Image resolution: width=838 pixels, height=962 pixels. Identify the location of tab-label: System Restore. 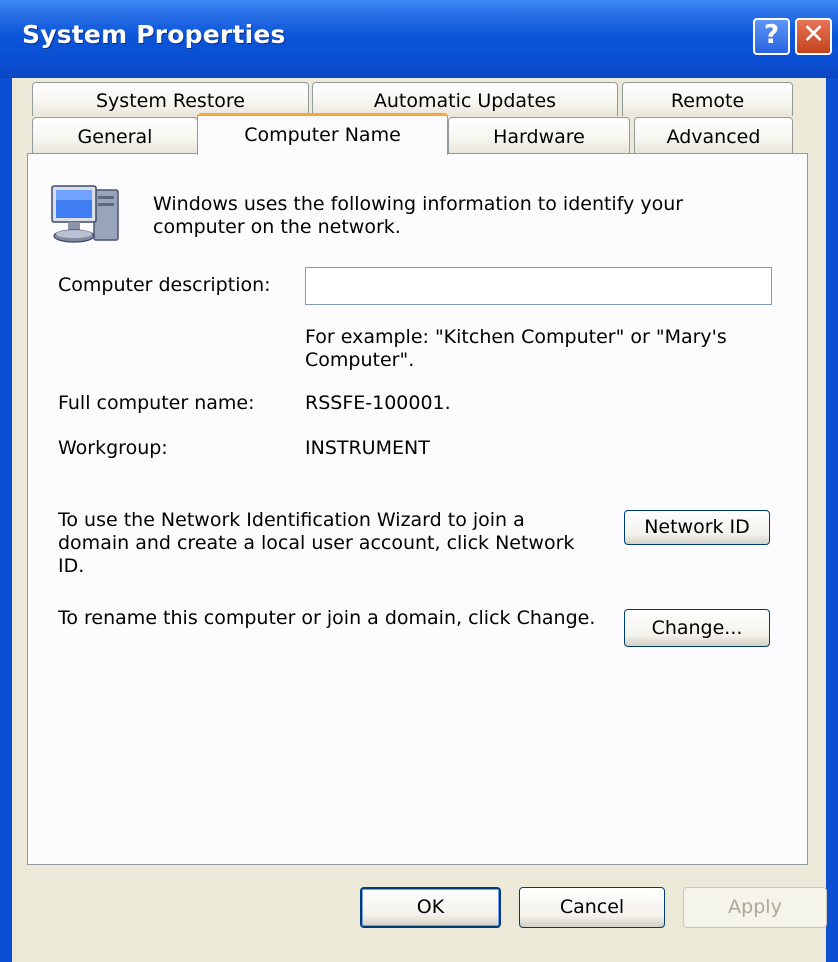
(170, 101).